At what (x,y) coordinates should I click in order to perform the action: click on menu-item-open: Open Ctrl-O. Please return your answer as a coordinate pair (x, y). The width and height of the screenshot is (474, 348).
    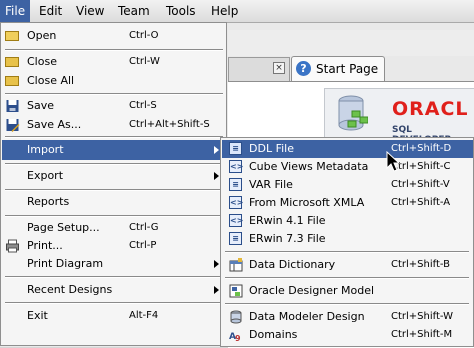
    Looking at the image, I should click on (114, 36).